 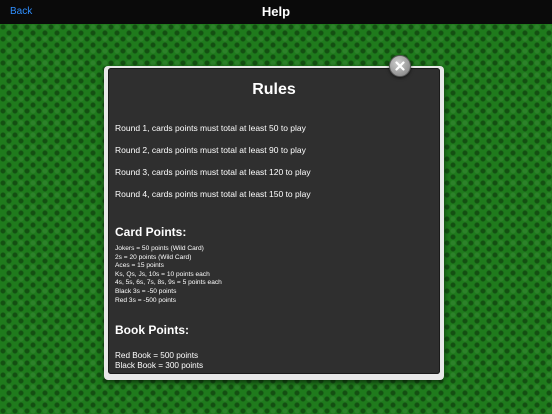 I want to click on close-button, so click(x=400, y=66).